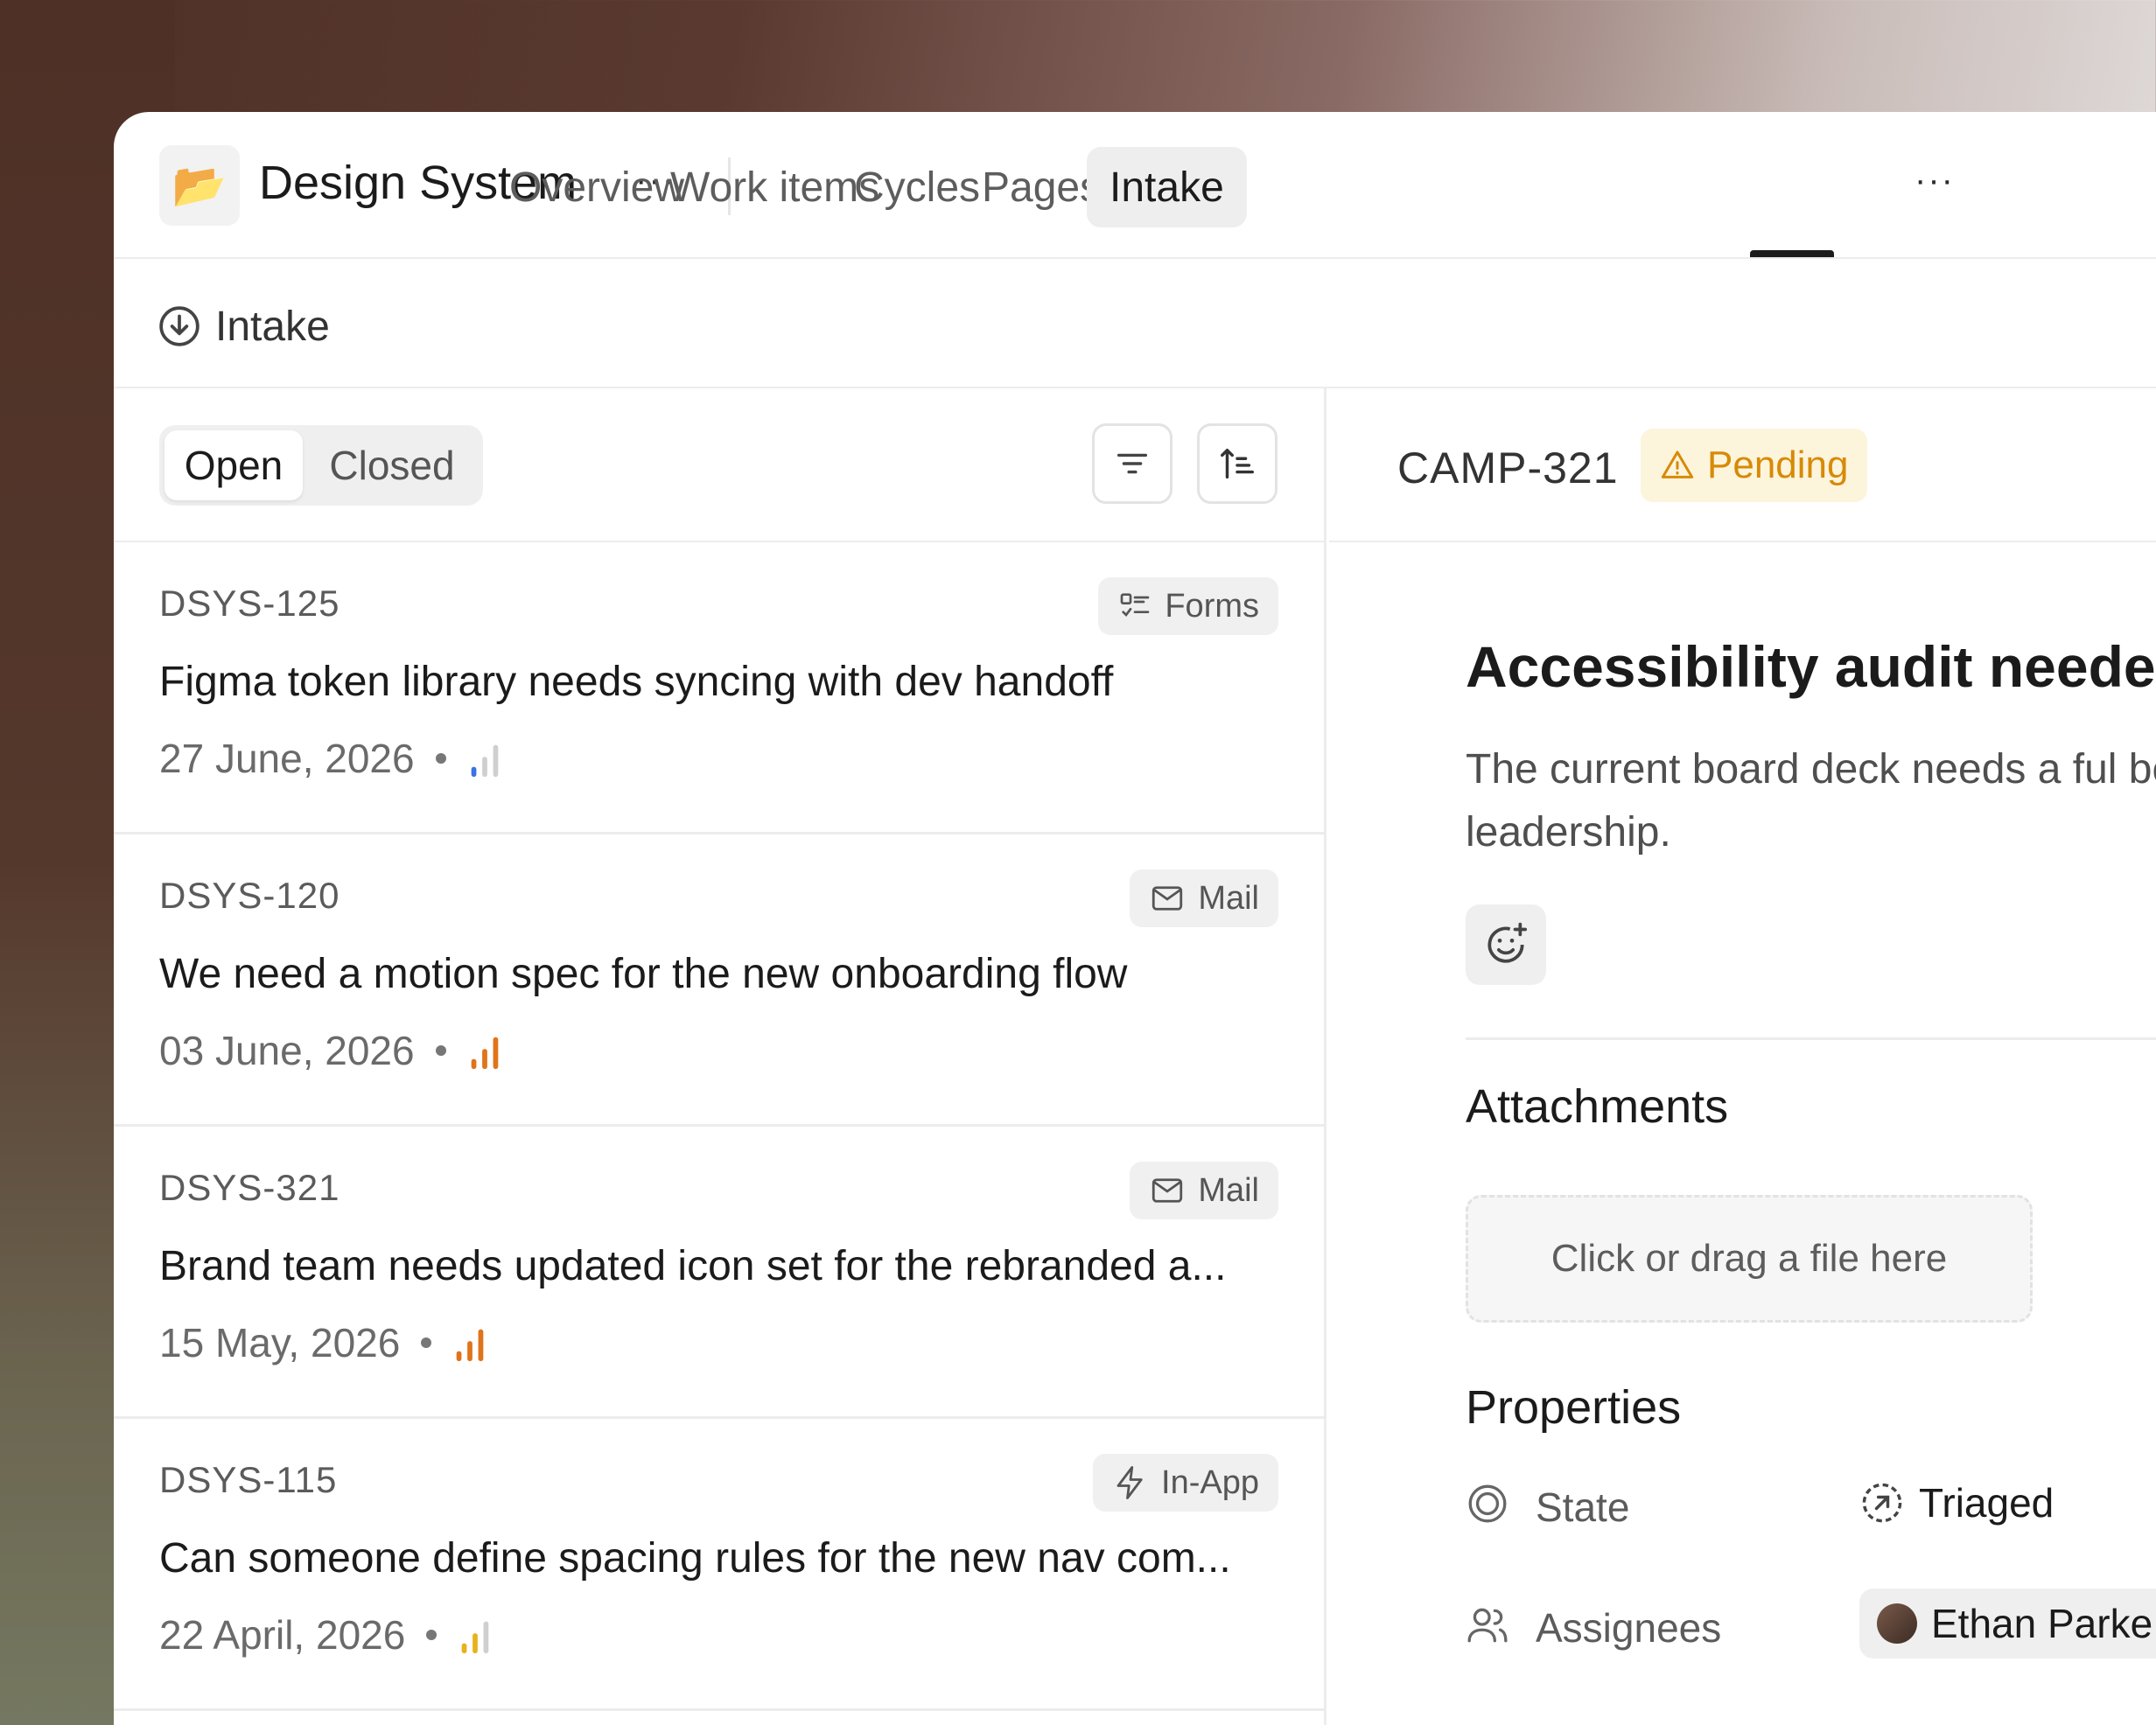 Image resolution: width=2156 pixels, height=1725 pixels. I want to click on warning-icon, so click(1677, 464).